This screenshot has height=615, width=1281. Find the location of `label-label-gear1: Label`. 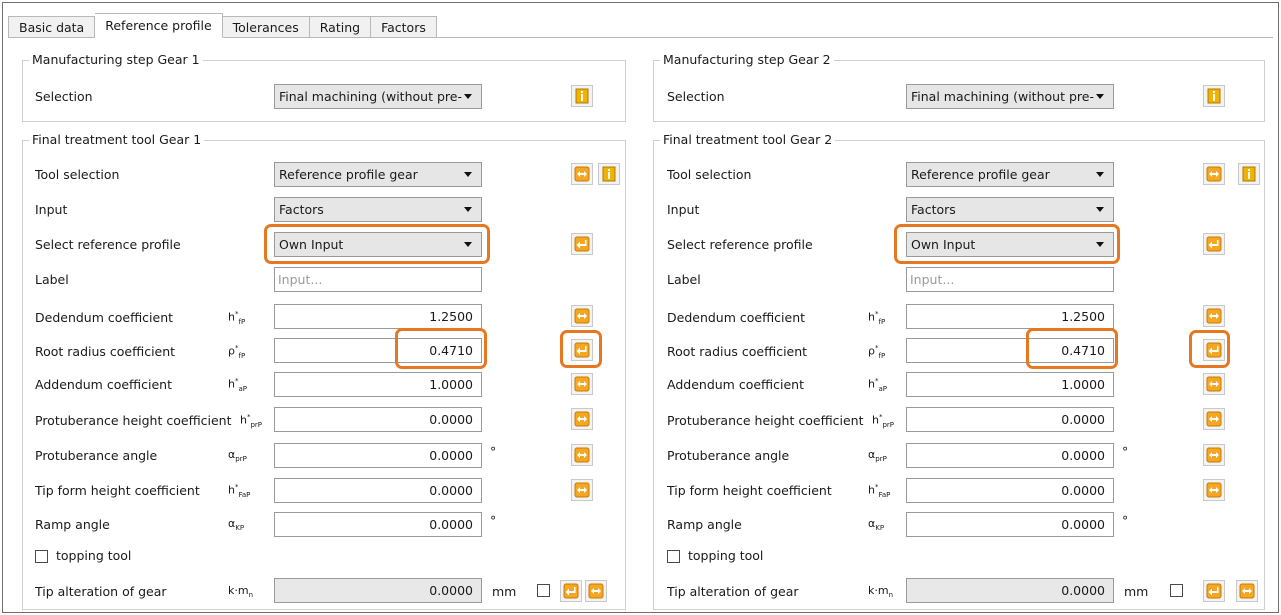

label-label-gear1: Label is located at coordinates (52, 279).